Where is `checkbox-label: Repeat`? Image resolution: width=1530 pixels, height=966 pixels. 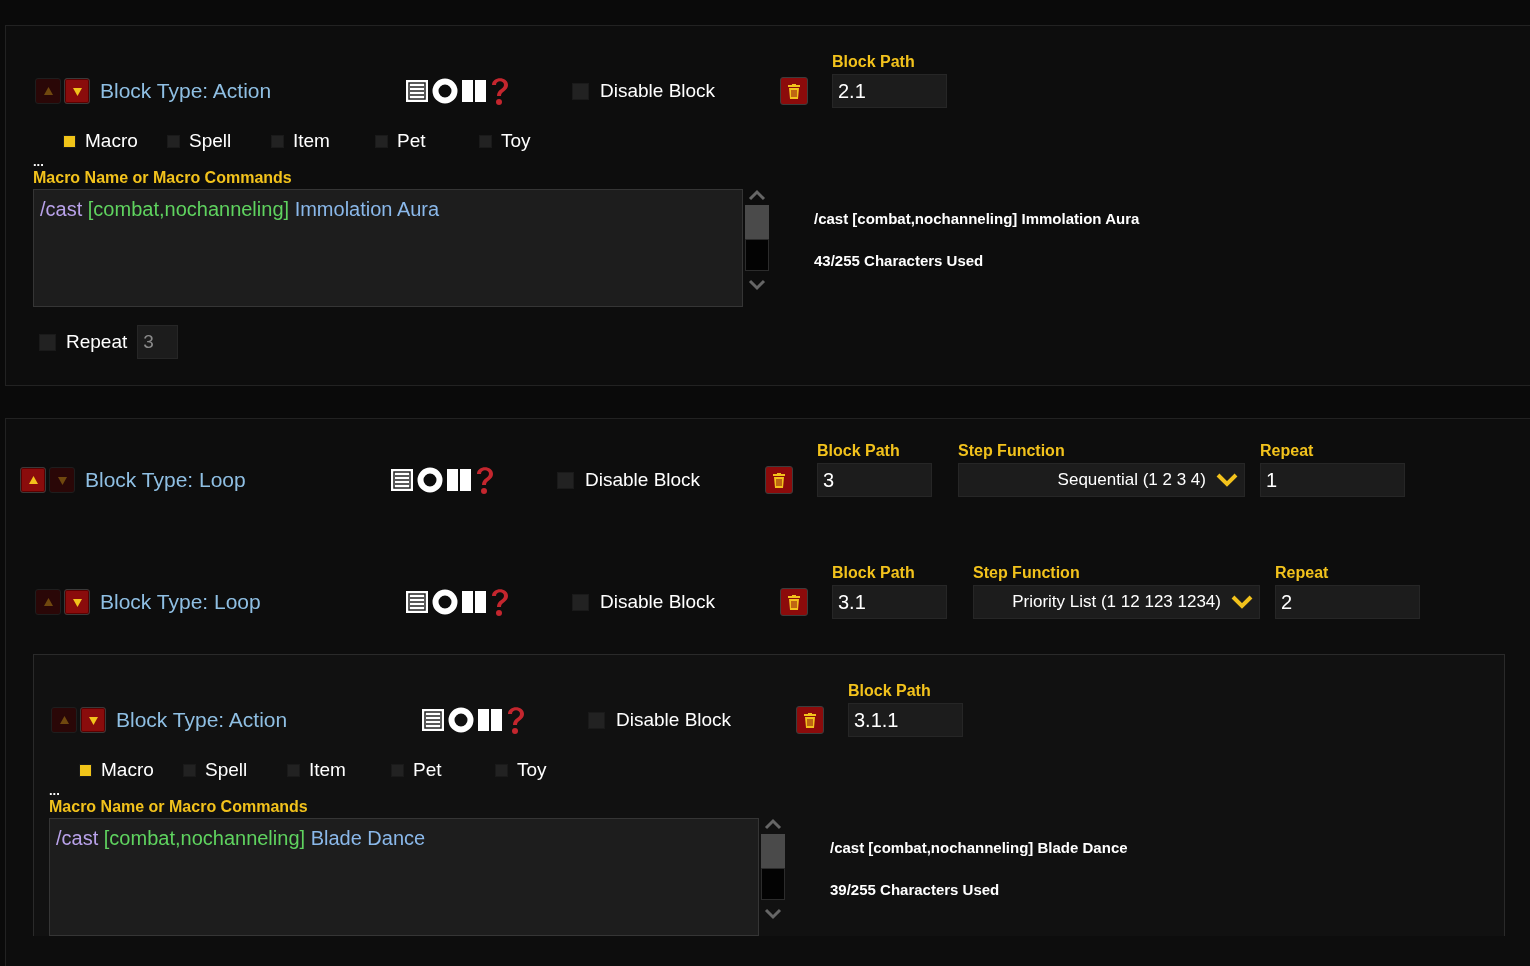 checkbox-label: Repeat is located at coordinates (97, 342).